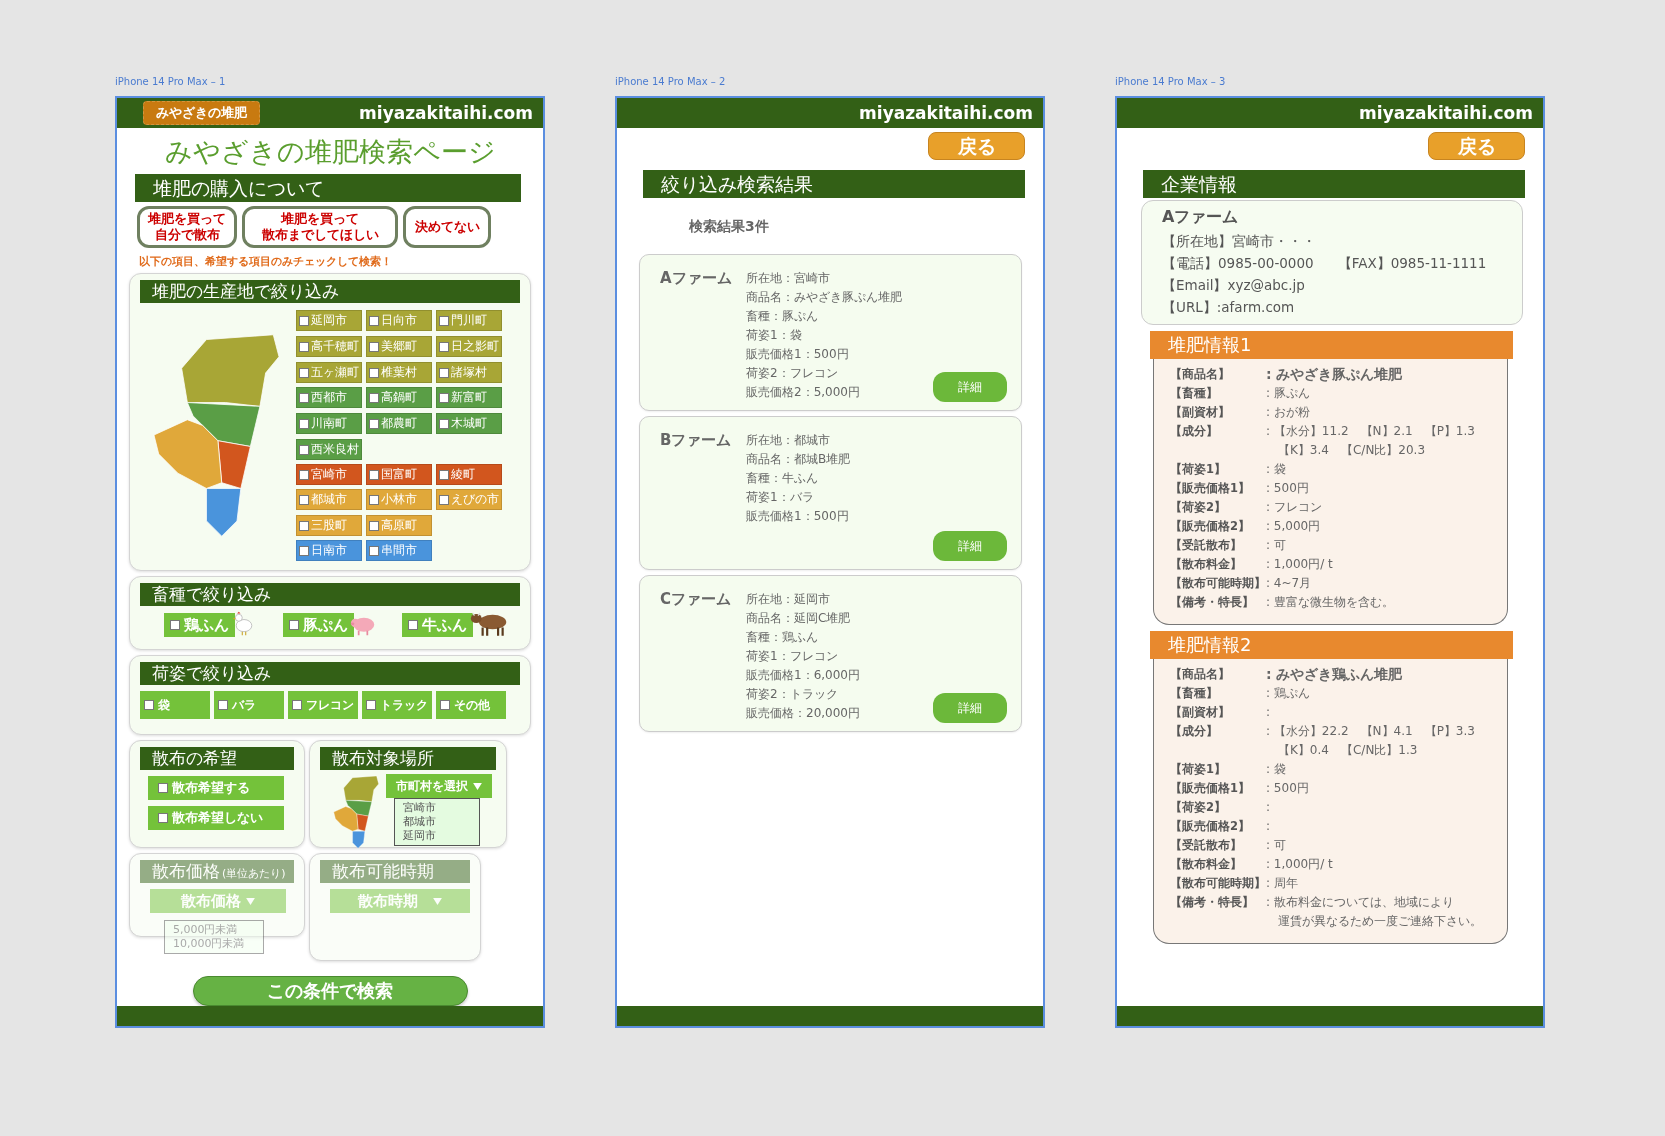 The height and width of the screenshot is (1136, 1665). Describe the element at coordinates (471, 705) in the screenshot. I see `packaging-checkbox: その他` at that location.